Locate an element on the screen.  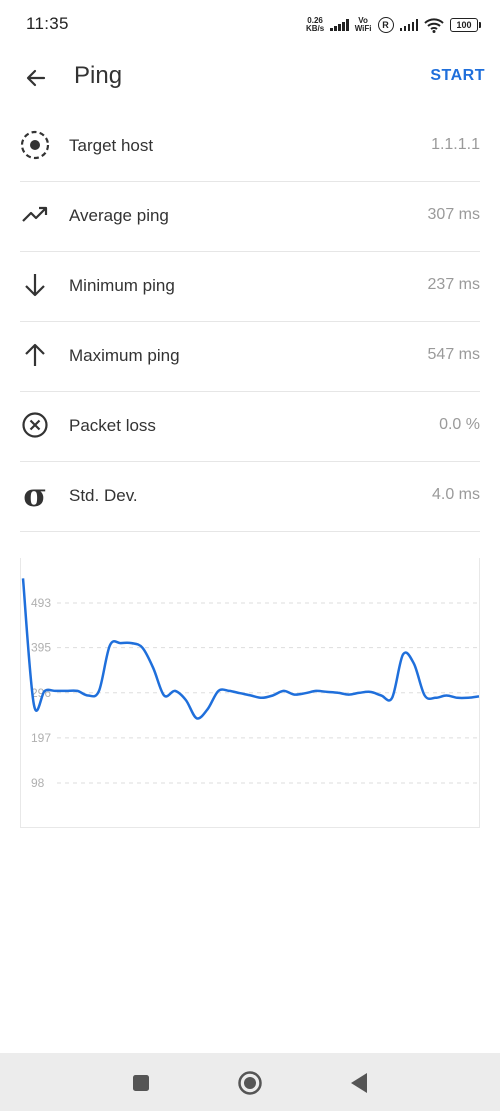
stat-label: Packet loss is located at coordinates (112, 425).